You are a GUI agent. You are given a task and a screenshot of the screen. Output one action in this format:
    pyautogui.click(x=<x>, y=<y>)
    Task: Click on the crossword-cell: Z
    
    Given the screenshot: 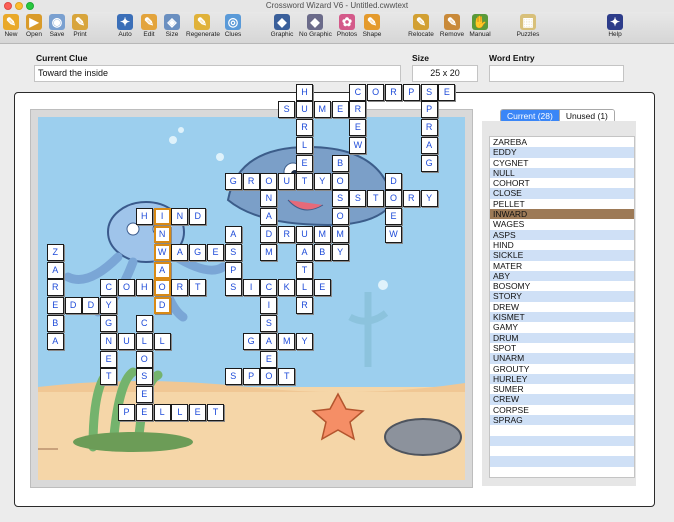 What is the action you would take?
    pyautogui.click(x=55, y=252)
    